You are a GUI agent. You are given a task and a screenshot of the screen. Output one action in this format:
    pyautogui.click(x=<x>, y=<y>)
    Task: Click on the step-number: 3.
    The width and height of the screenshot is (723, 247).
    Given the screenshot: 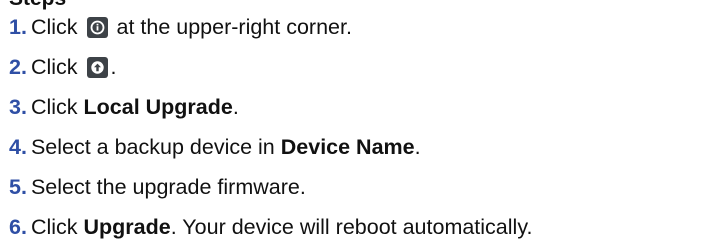 What is the action you would take?
    pyautogui.click(x=18, y=107)
    